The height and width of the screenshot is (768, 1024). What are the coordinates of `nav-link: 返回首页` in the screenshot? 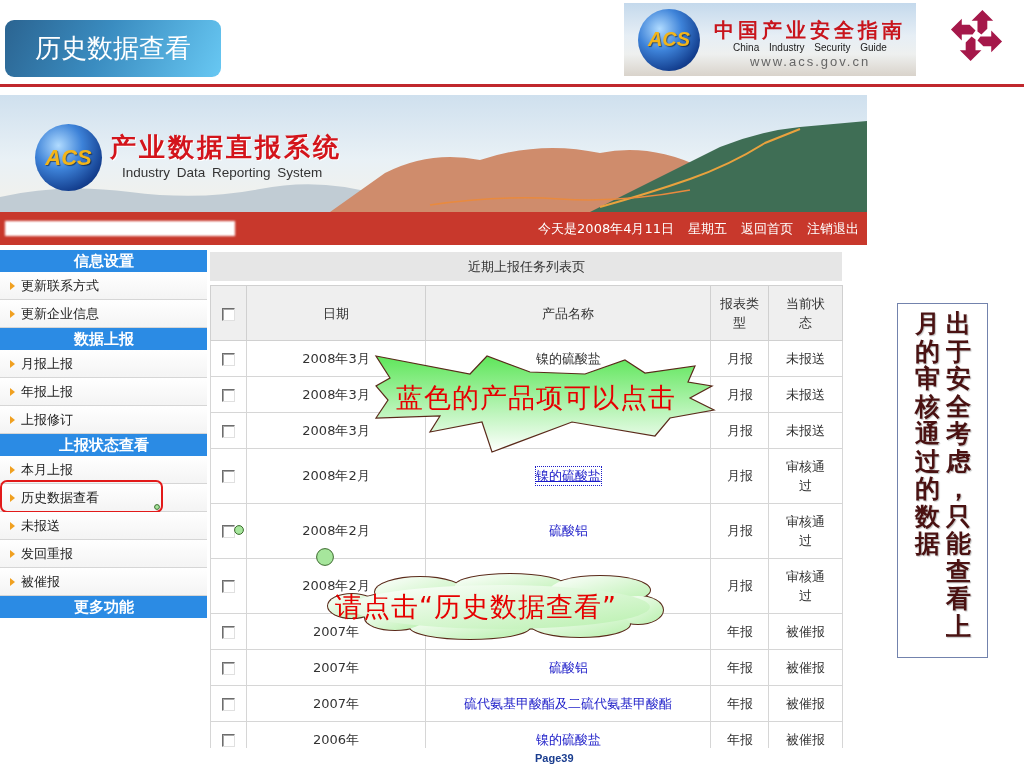 It's located at (767, 228).